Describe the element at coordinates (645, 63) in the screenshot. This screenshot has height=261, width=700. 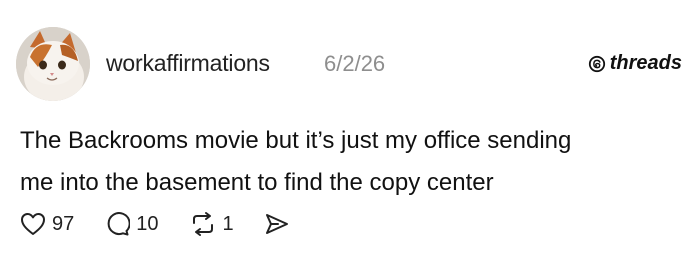
I see `brand-label: threads` at that location.